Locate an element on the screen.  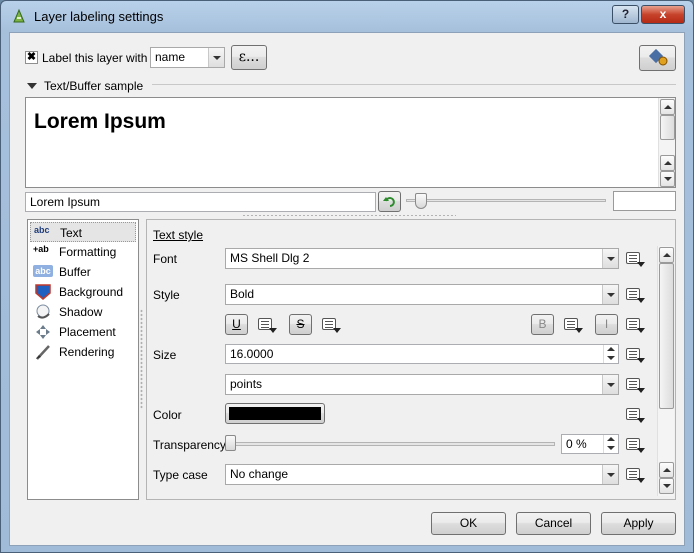
size-unit-select: points is located at coordinates (422, 384).